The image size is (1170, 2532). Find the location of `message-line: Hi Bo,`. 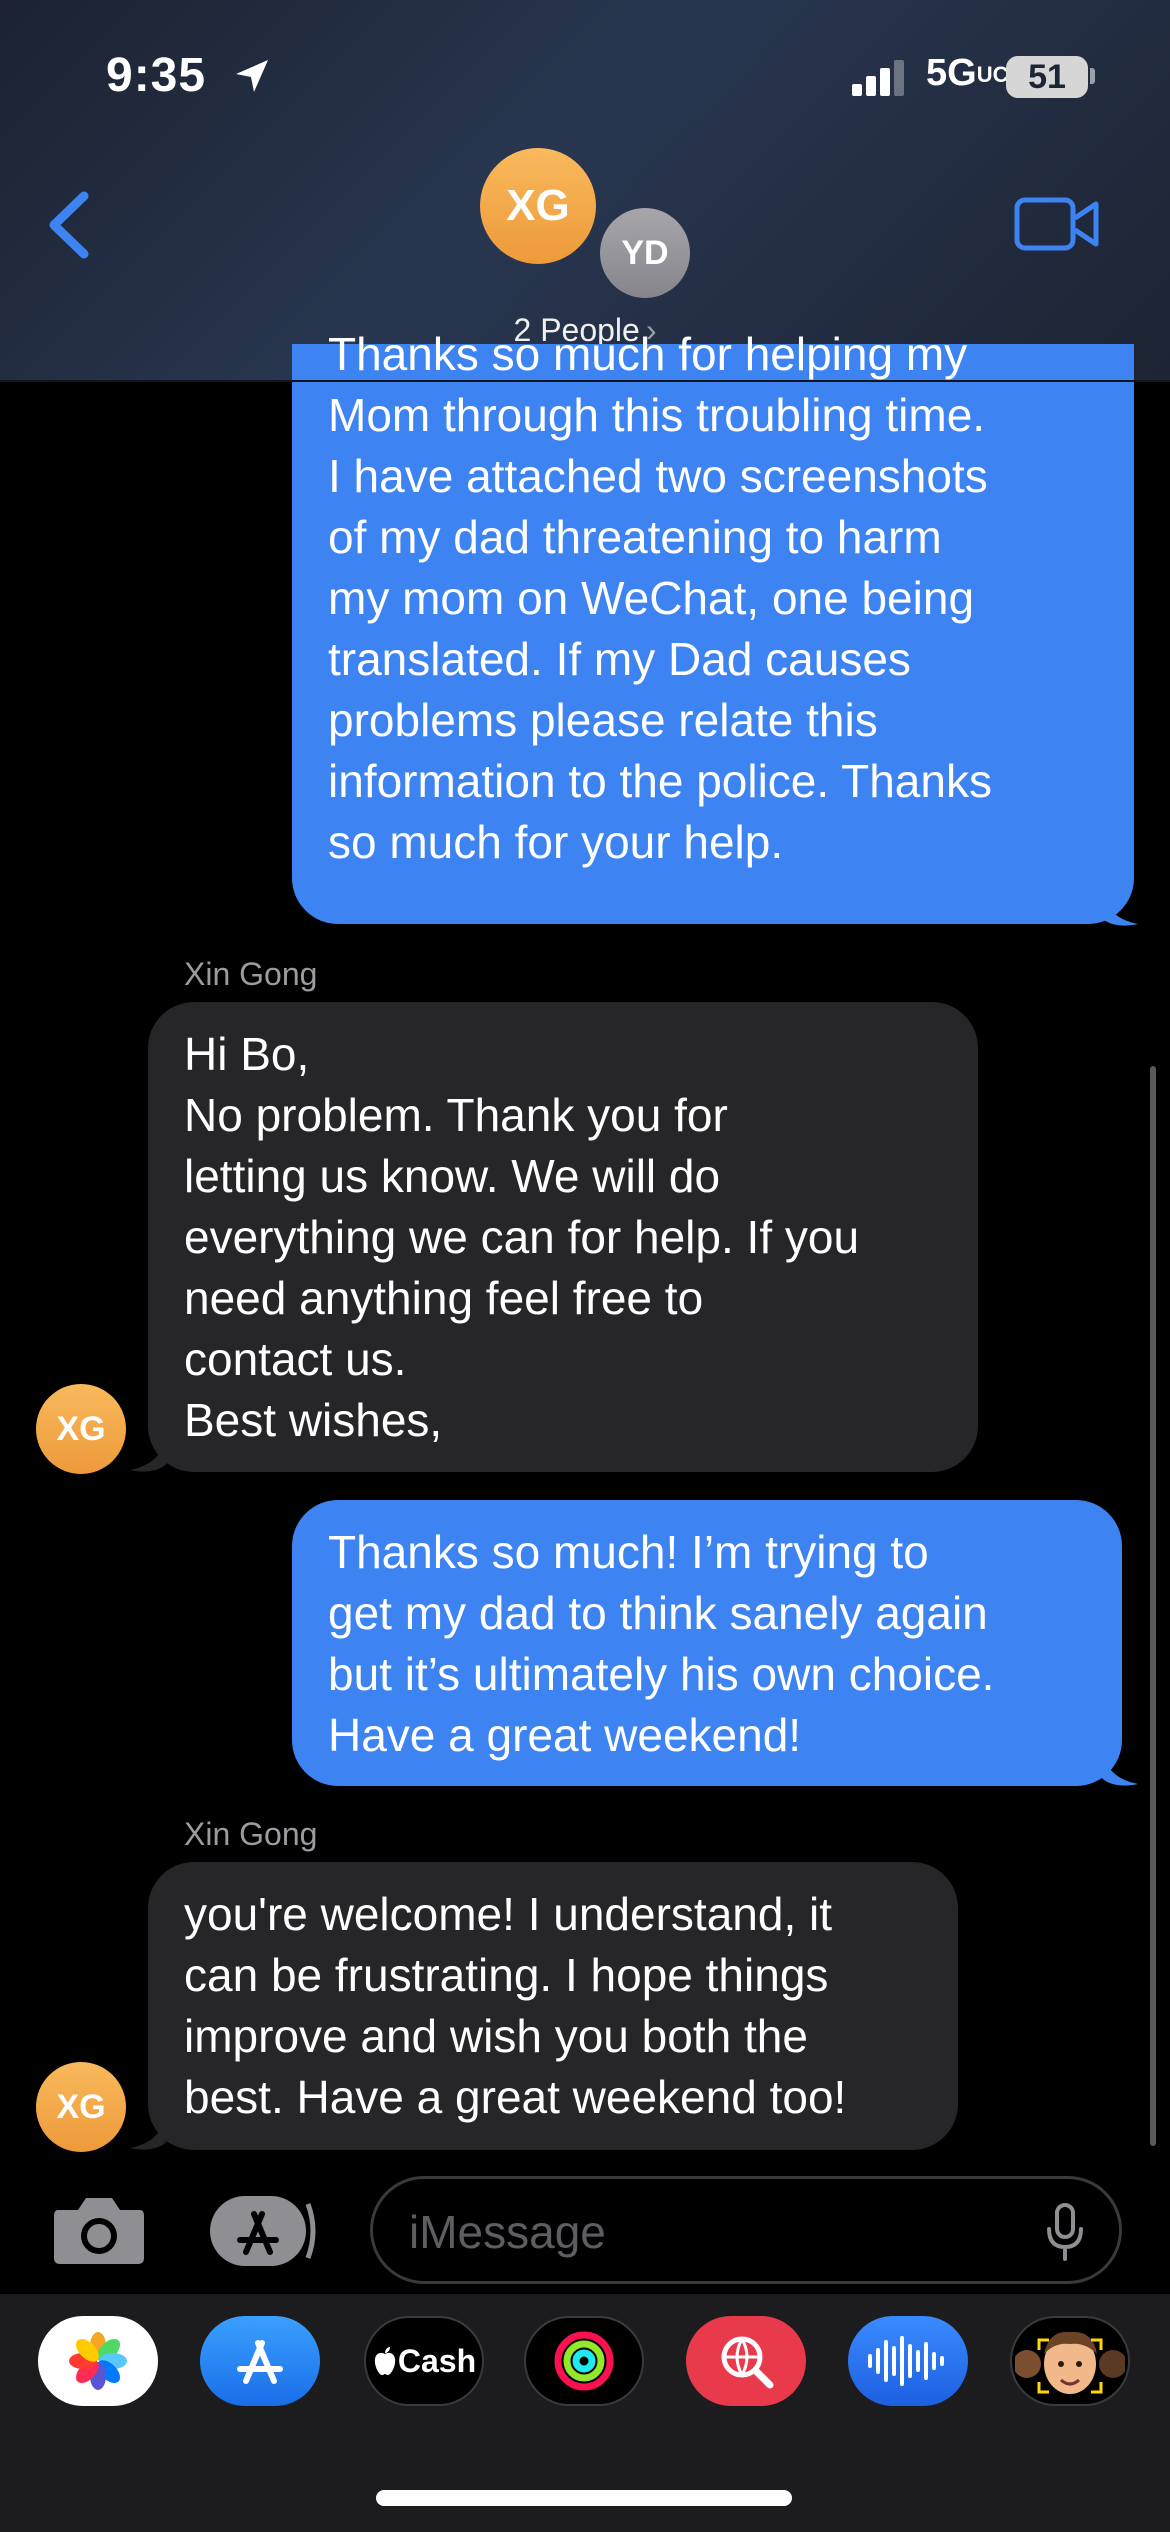

message-line: Hi Bo, is located at coordinates (247, 1054).